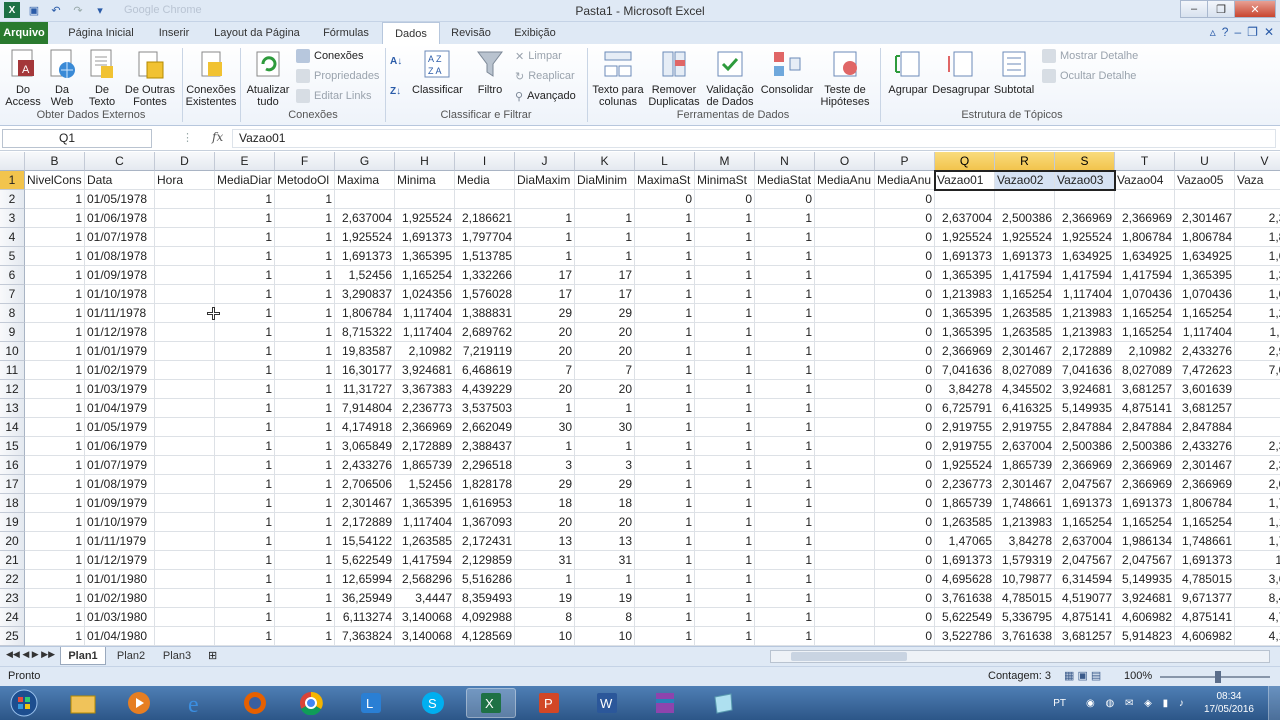  I want to click on table-cell: 2,10982, so click(1145, 351).